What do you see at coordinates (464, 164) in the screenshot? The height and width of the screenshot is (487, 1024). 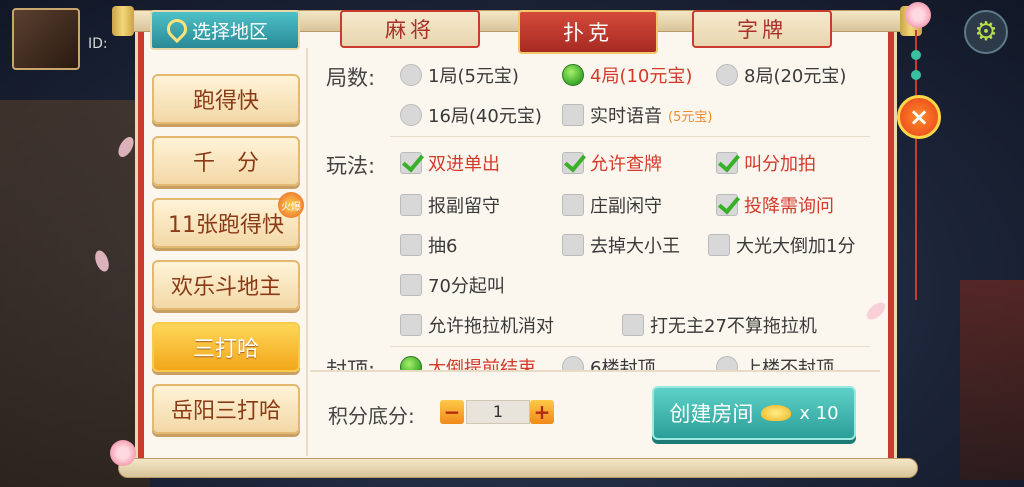 I see `rule-label: 双进单出` at bounding box center [464, 164].